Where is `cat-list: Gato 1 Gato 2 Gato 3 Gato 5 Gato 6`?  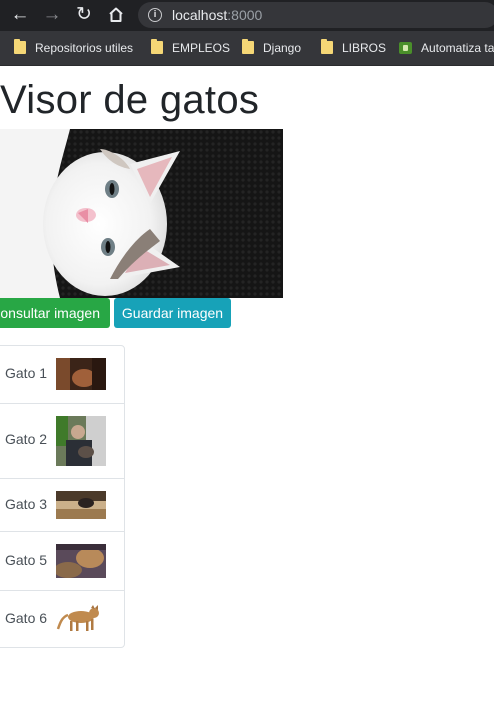
cat-list: Gato 1 Gato 2 Gato 3 Gato 5 Gato 6 is located at coordinates (62, 496).